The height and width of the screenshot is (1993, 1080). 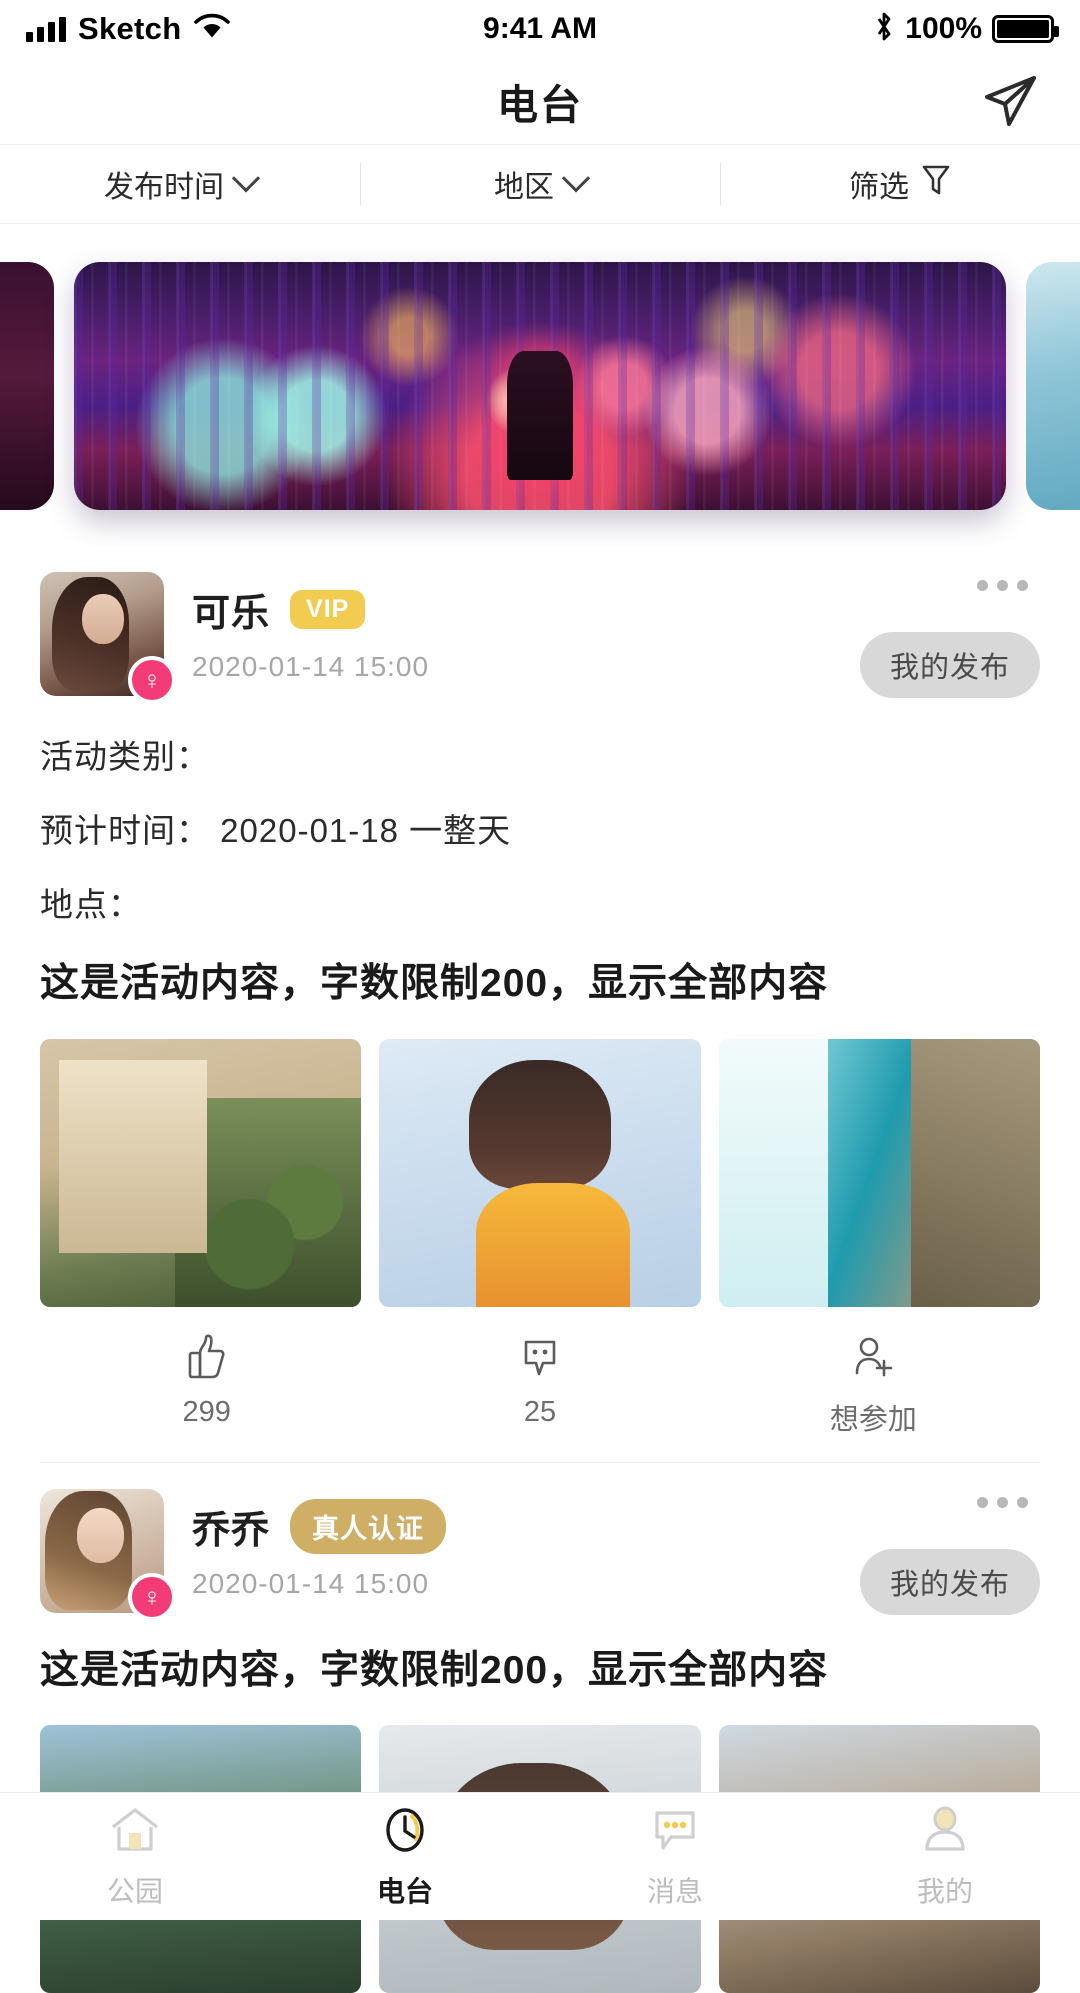 What do you see at coordinates (540, 29) in the screenshot?
I see `status-bar: Sketch 9:41 AM 100%` at bounding box center [540, 29].